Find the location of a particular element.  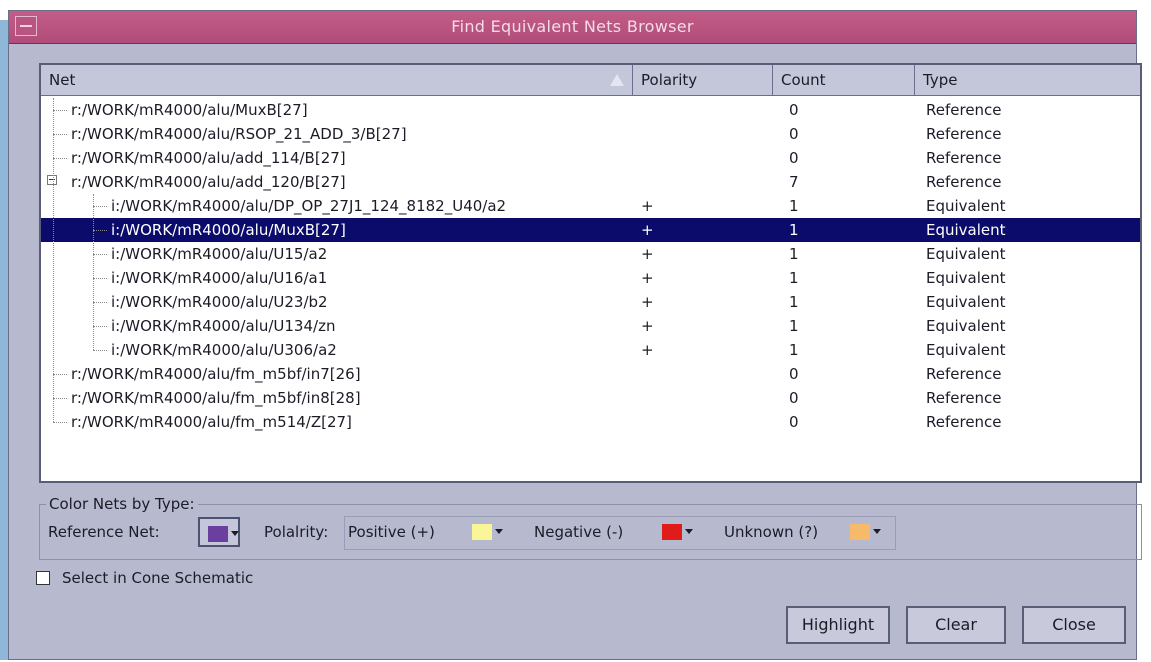

column-header-polarity: Polarity is located at coordinates (703, 80).